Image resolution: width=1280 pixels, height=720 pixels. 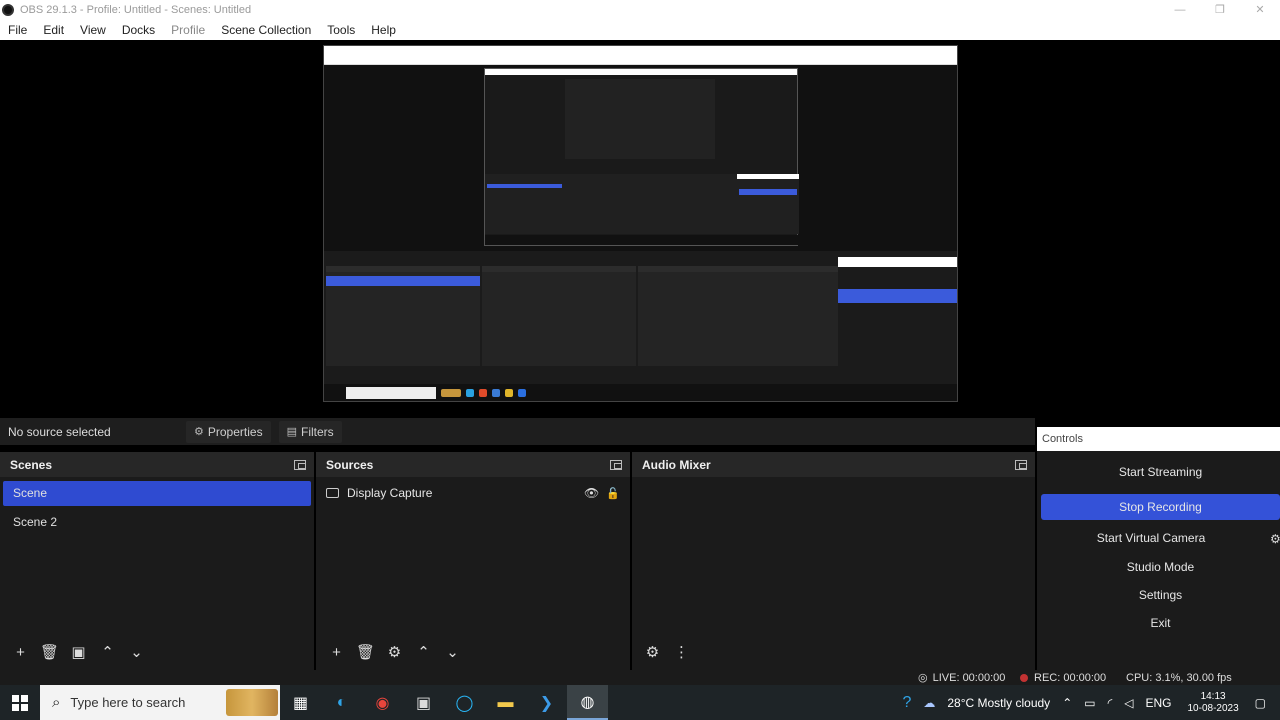 I want to click on search-icon: ⌕, so click(x=56, y=702).